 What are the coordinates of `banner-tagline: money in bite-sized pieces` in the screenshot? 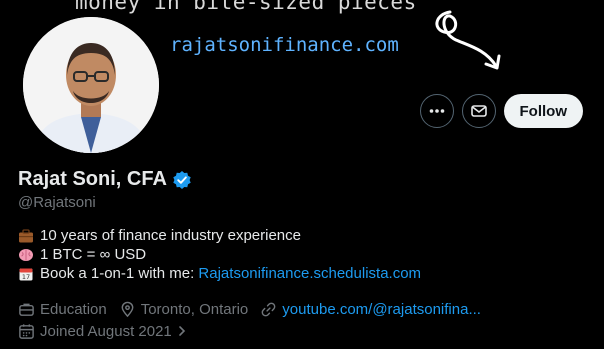 It's located at (246, 7).